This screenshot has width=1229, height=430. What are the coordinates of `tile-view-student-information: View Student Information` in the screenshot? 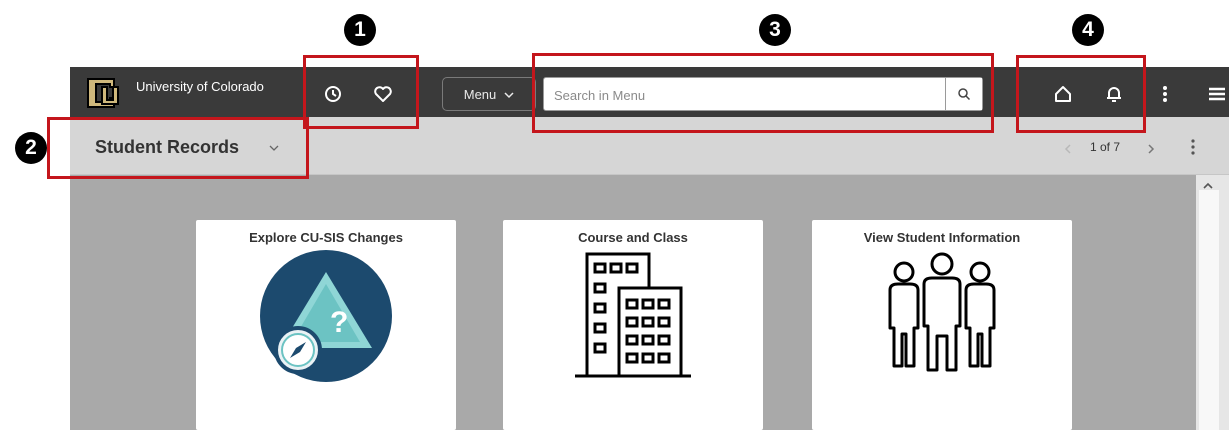 It's located at (942, 325).